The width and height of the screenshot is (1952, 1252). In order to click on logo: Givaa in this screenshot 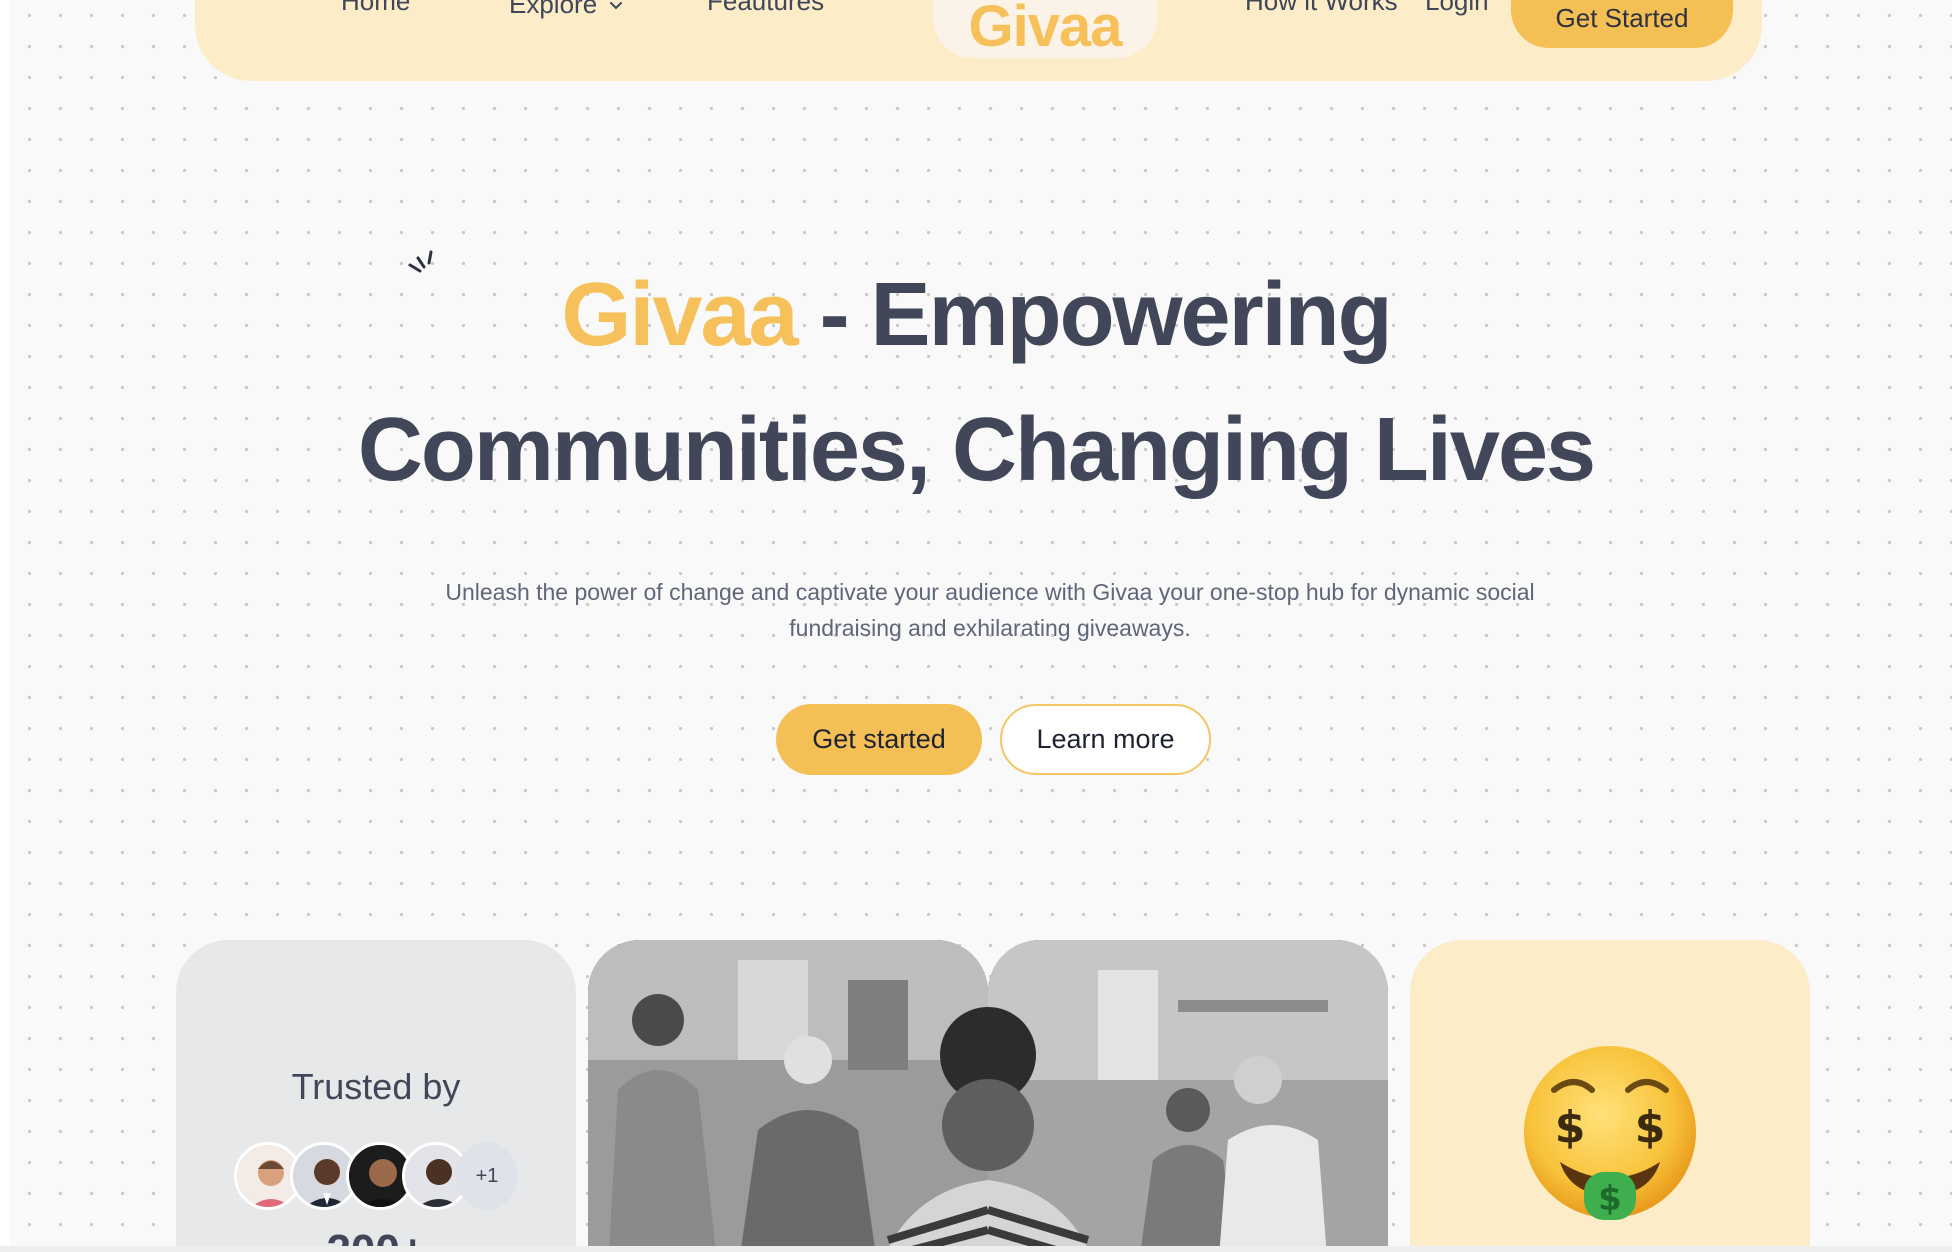, I will do `click(1045, 29)`.